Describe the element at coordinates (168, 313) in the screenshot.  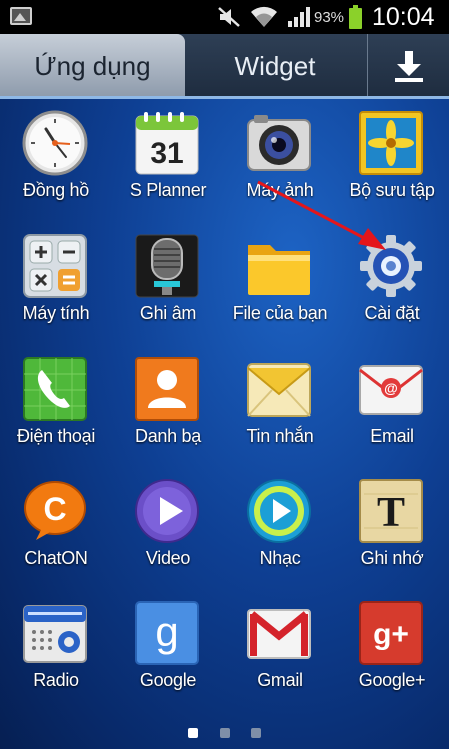
I see `app-label: Ghi âm` at that location.